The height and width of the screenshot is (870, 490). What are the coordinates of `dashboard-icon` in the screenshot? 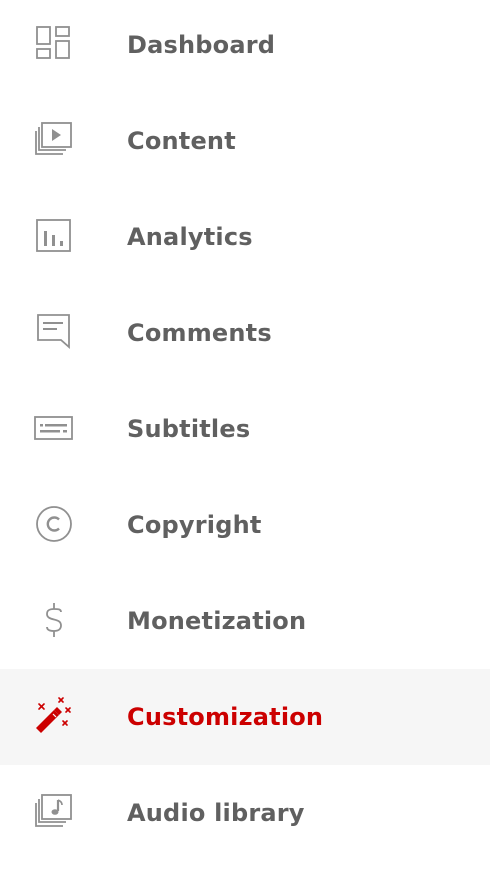 It's located at (54, 45).